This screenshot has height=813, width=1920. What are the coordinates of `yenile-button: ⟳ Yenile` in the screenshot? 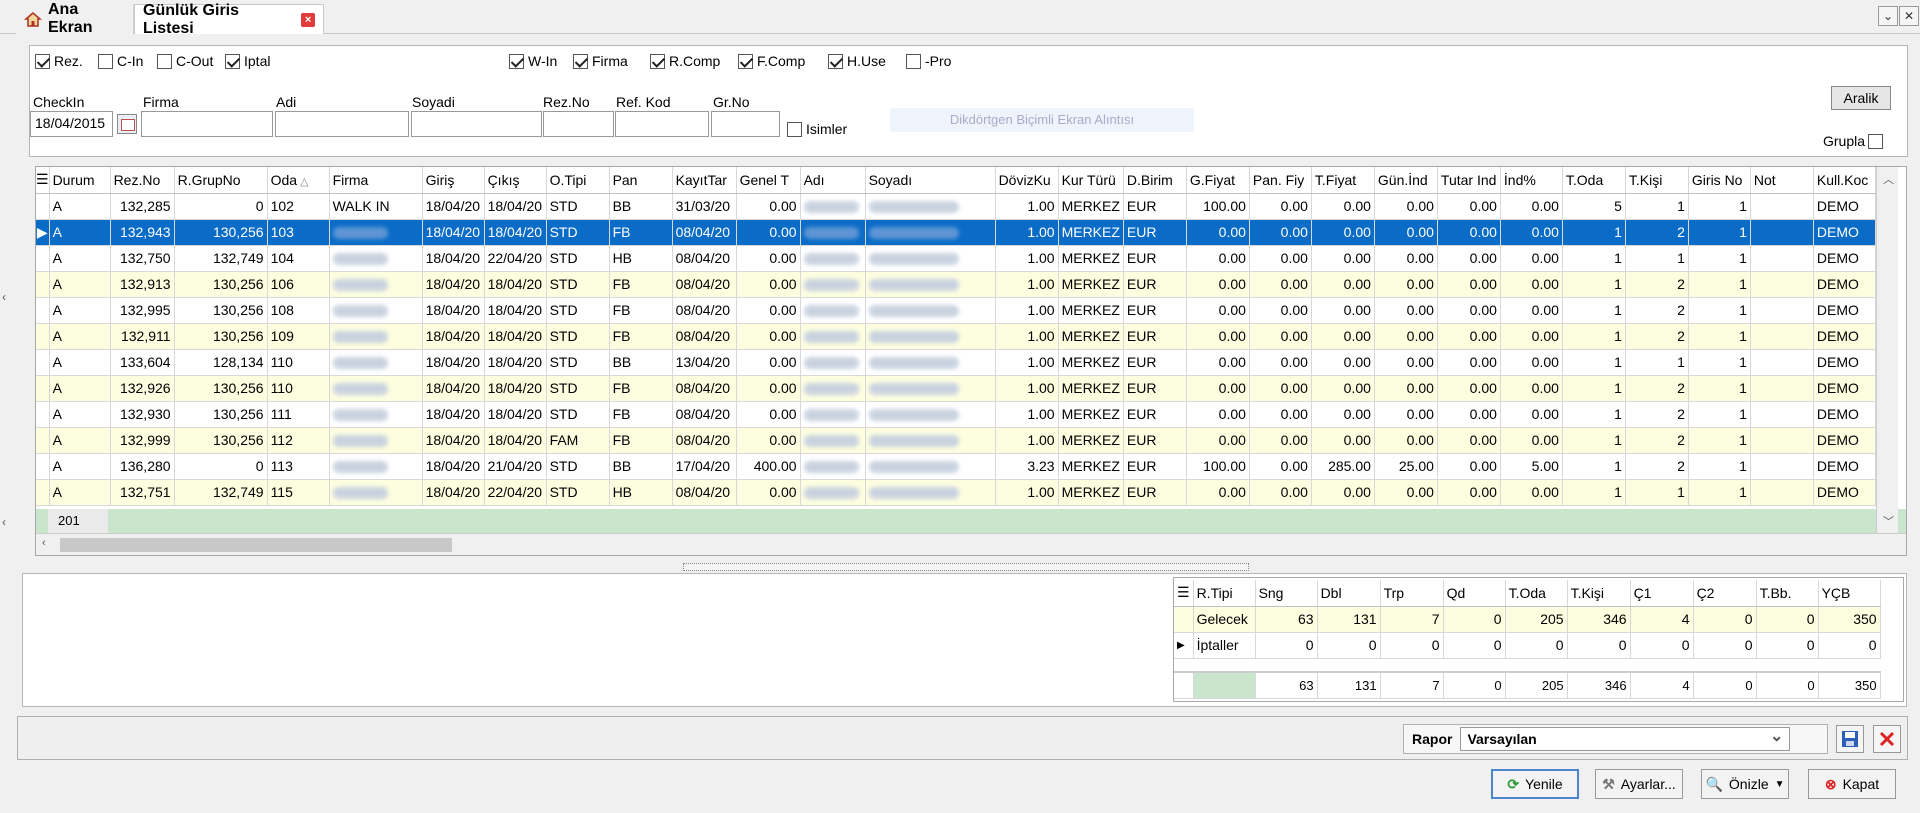 It's located at (1535, 784).